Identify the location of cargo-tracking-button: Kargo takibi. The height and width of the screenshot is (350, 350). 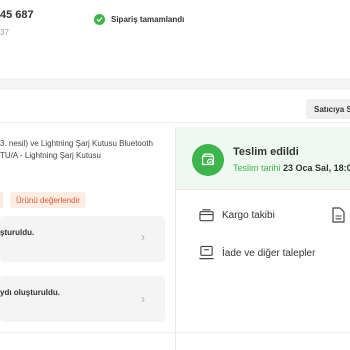
(237, 215).